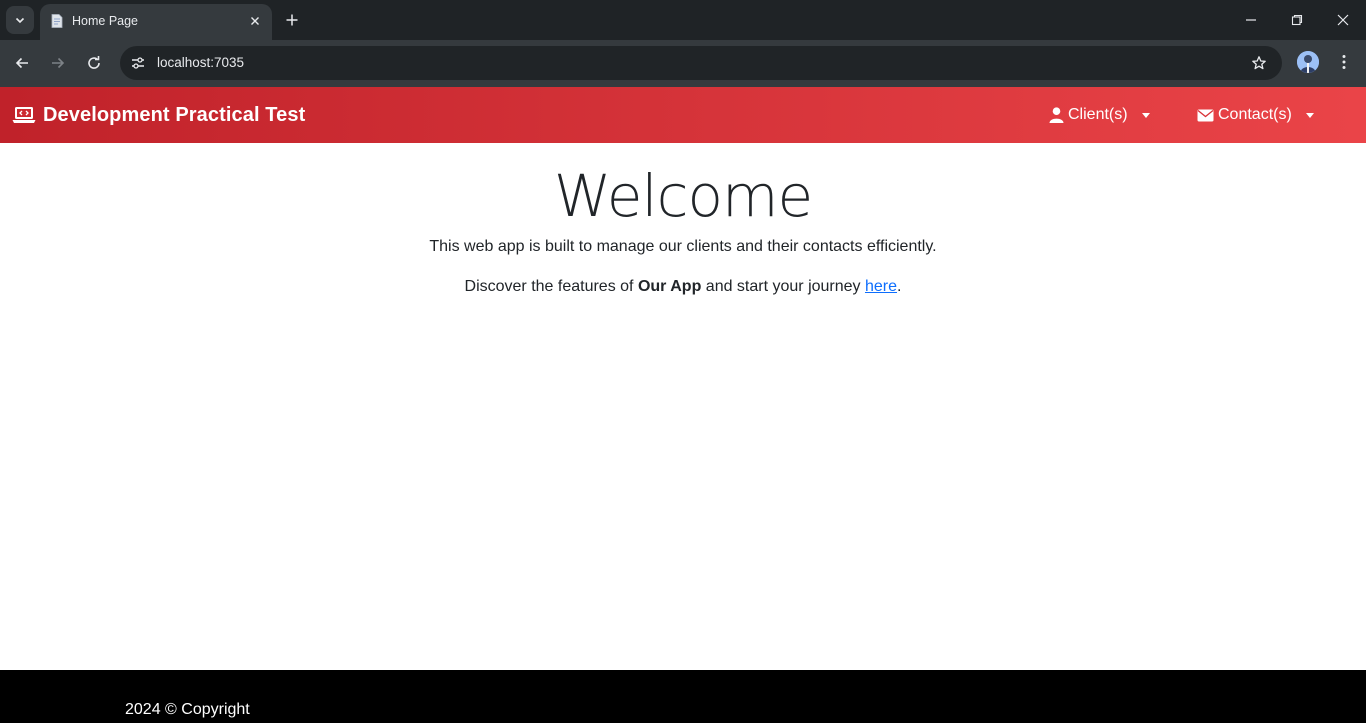 This screenshot has width=1366, height=723. What do you see at coordinates (669, 286) in the screenshot?
I see `app-name: Our App` at bounding box center [669, 286].